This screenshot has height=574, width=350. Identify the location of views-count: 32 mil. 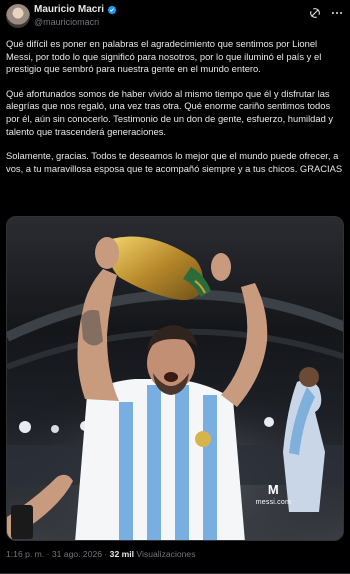
(122, 554).